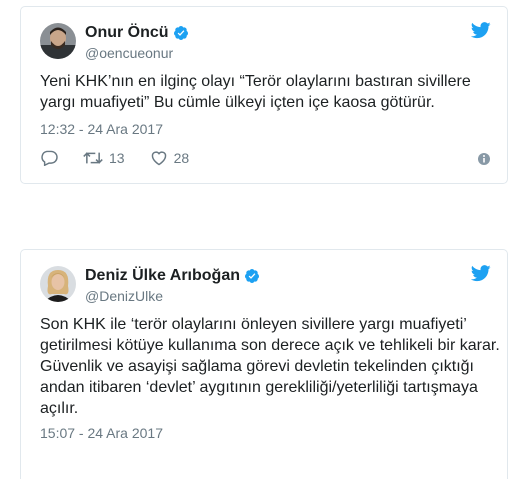  Describe the element at coordinates (162, 276) in the screenshot. I see `author-name-text: Deniz Ülke Arıboğan` at that location.